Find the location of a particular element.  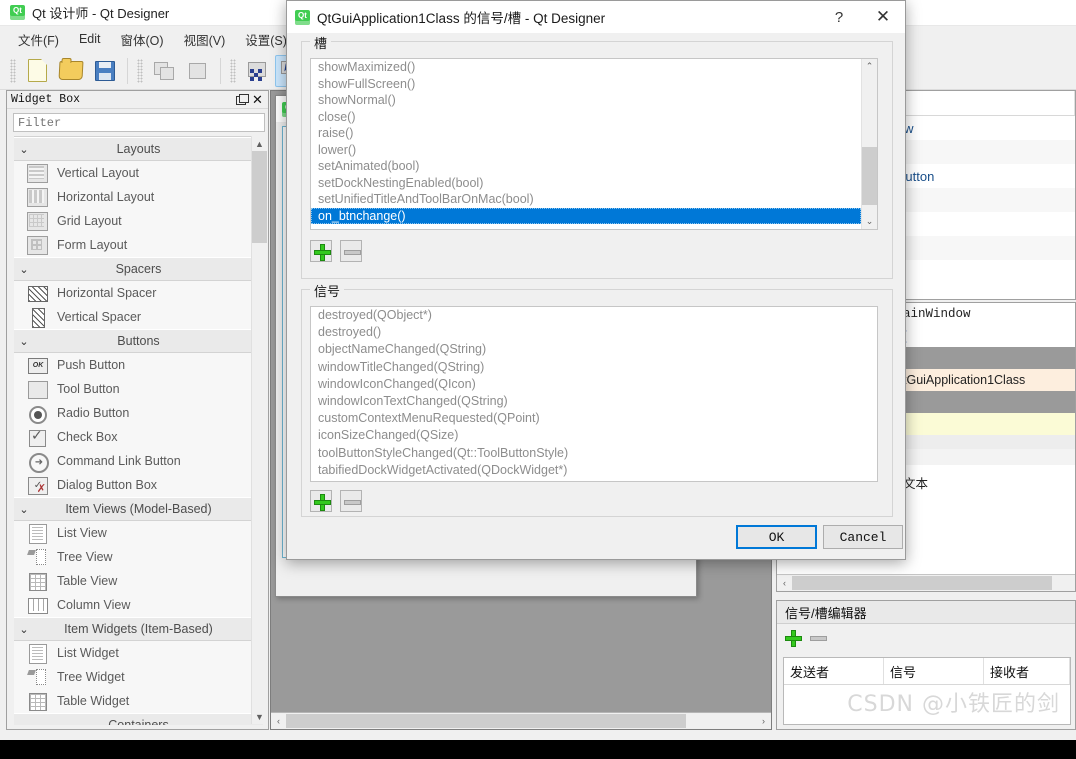

widget-group-item-widgets: ⌄ Item Widgets (Item-Based) is located at coordinates (138, 629).